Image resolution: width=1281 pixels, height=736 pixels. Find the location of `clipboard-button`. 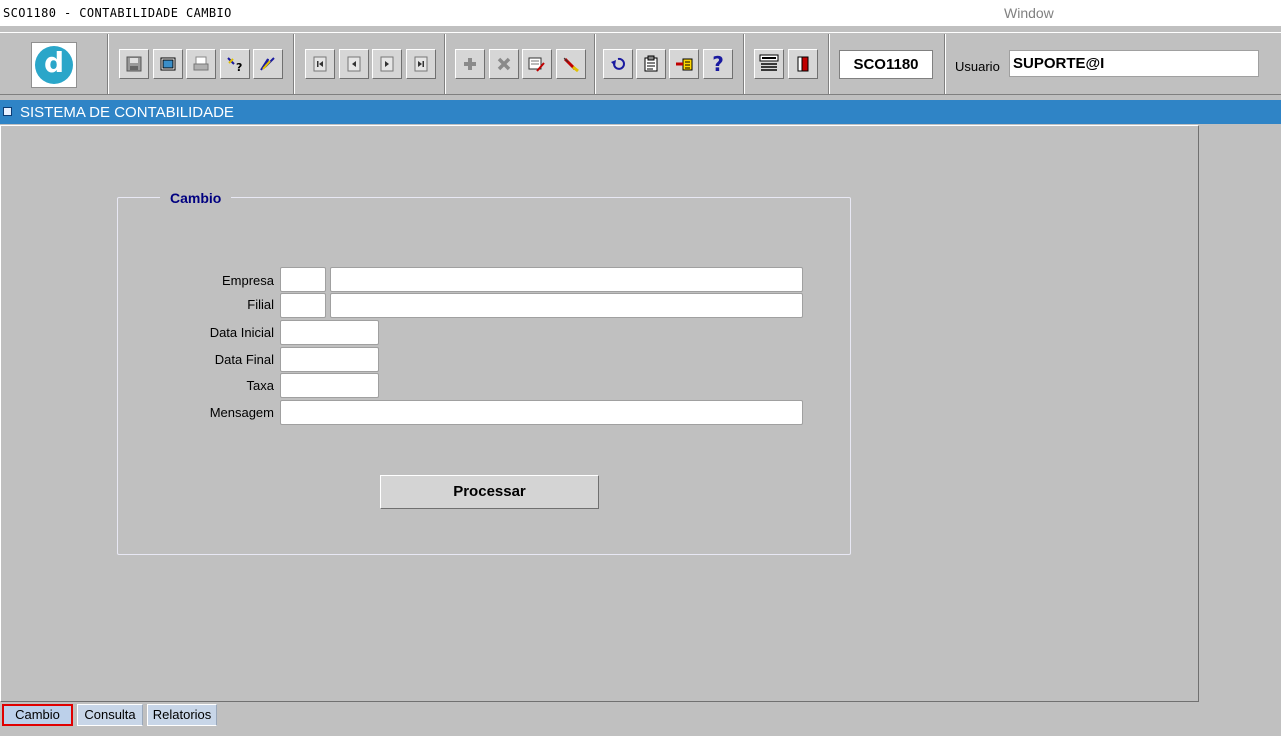

clipboard-button is located at coordinates (651, 64).